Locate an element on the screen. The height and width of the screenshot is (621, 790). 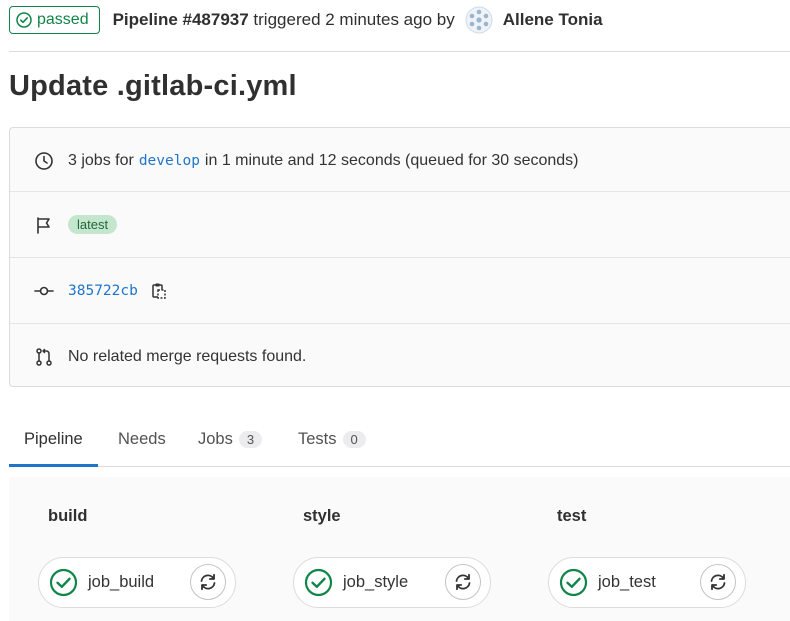
job-build: job_build is located at coordinates (137, 582).